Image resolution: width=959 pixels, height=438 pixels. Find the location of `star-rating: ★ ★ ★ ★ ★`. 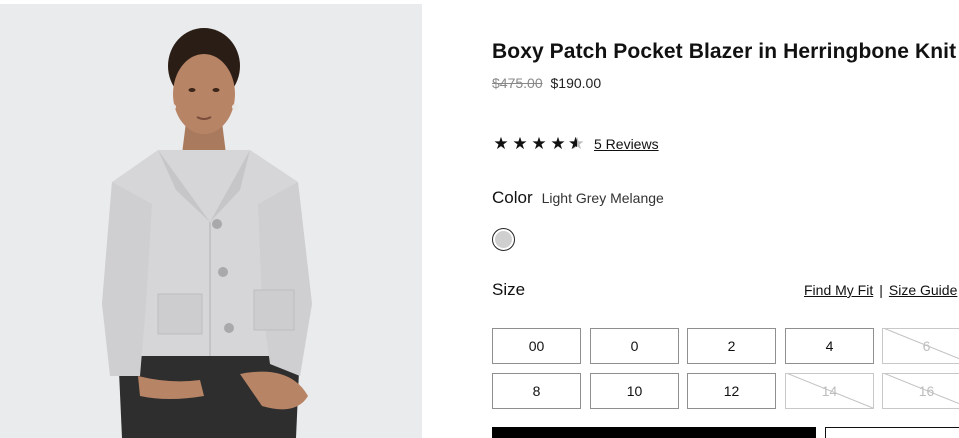

star-rating: ★ ★ ★ ★ ★ is located at coordinates (539, 143).